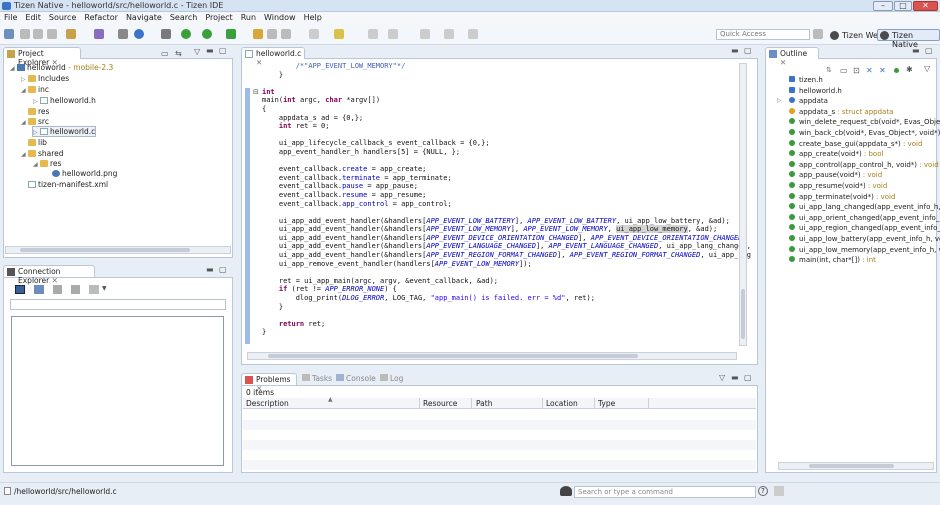  Describe the element at coordinates (502, 289) in the screenshot. I see `code-line: if (ret != APP_ERROR_NONE) {` at that location.